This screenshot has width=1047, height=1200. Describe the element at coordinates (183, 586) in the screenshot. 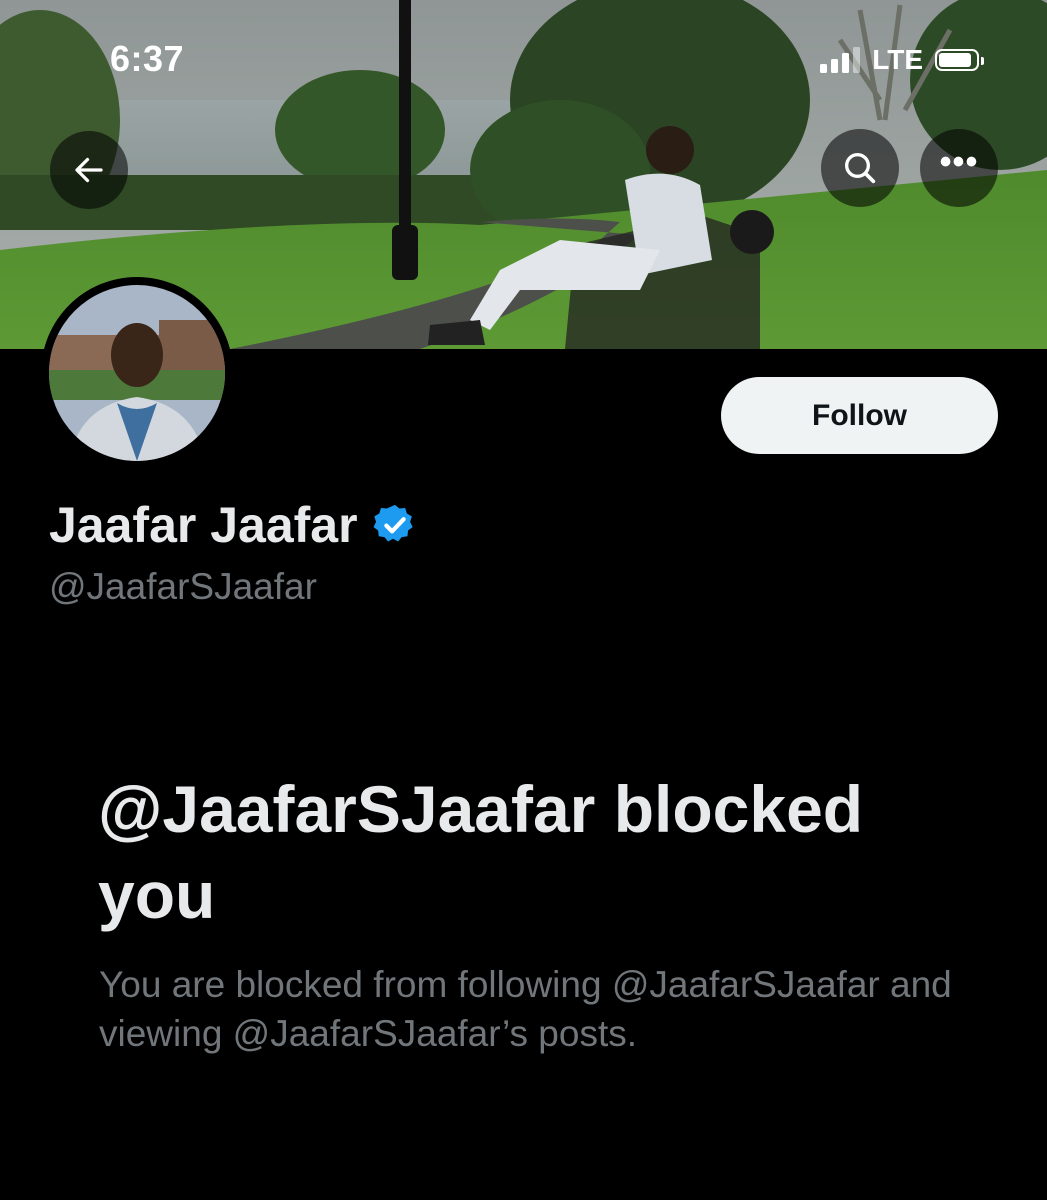

I see `profile-handle: @JaafarSJaafar` at that location.